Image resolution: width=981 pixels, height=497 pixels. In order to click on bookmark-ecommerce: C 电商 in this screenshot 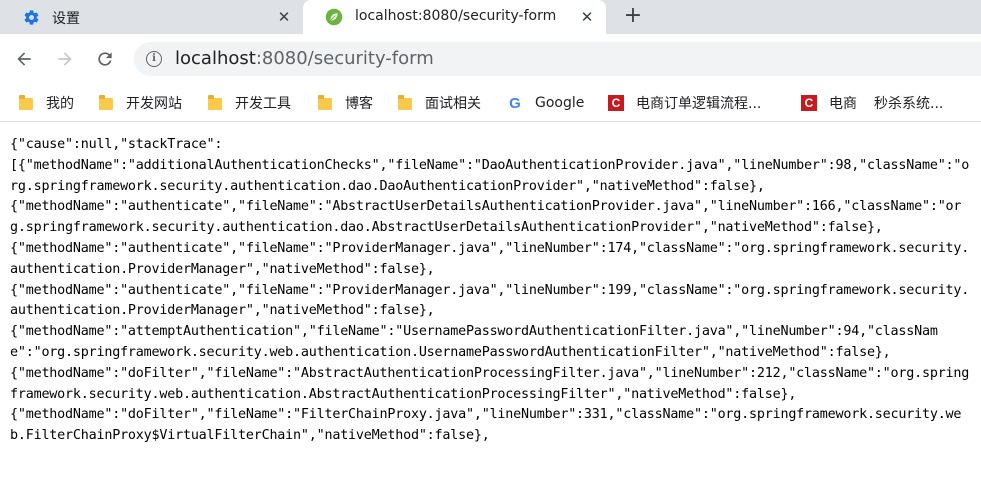, I will do `click(829, 103)`.